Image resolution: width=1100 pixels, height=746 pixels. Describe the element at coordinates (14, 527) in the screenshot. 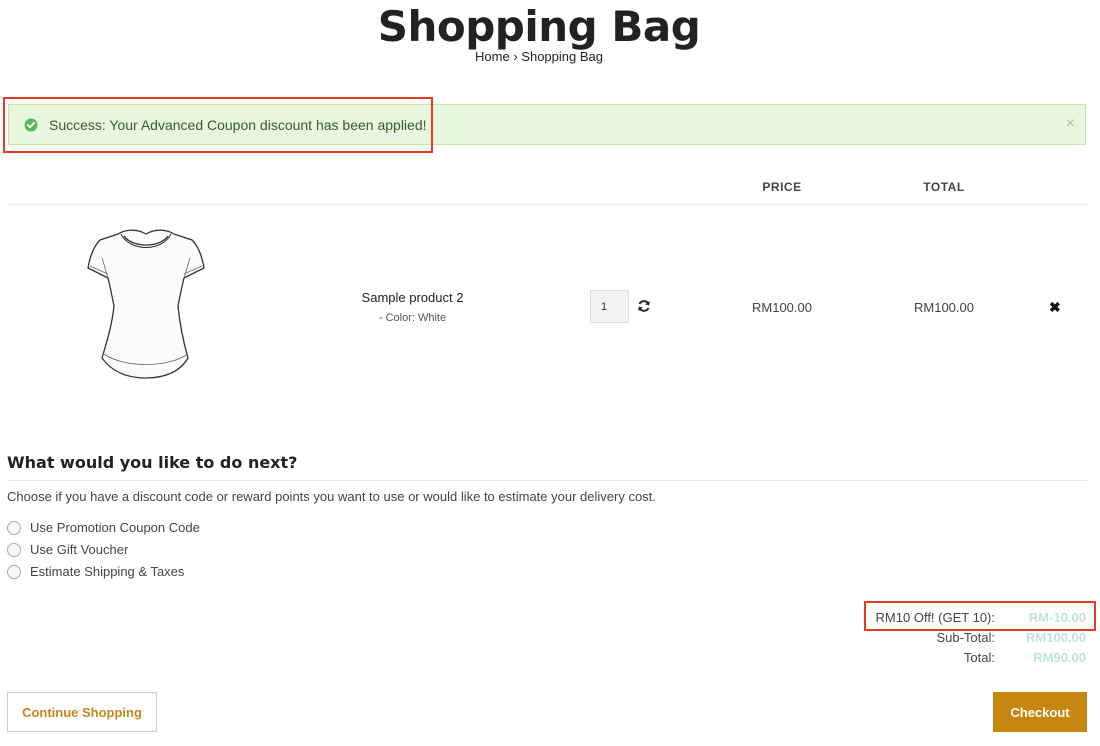

I see `coupon-radio` at that location.